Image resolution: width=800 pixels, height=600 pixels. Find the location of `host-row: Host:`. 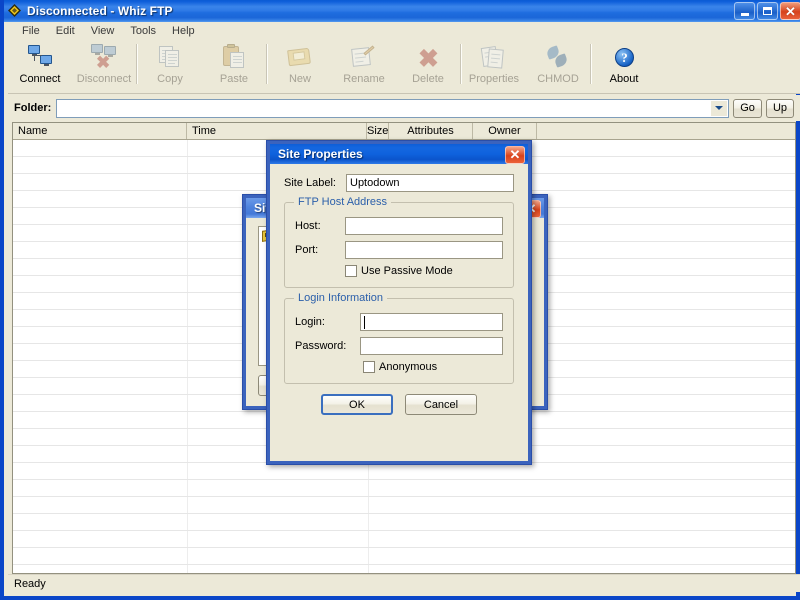

host-row: Host: is located at coordinates (399, 226).